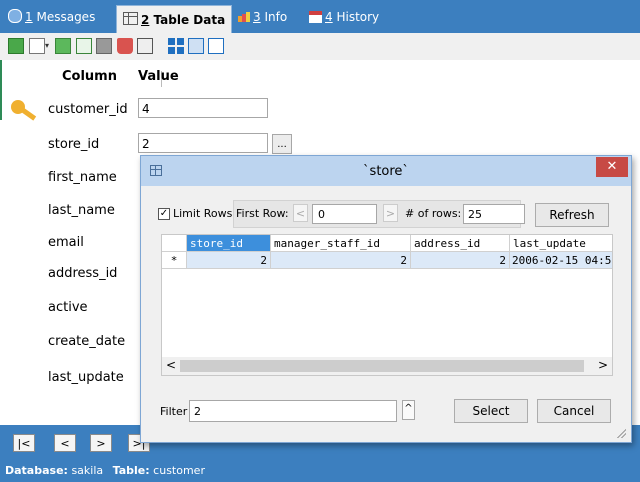 This screenshot has height=482, width=640. Describe the element at coordinates (572, 215) in the screenshot. I see `refresh-button: Refresh` at that location.